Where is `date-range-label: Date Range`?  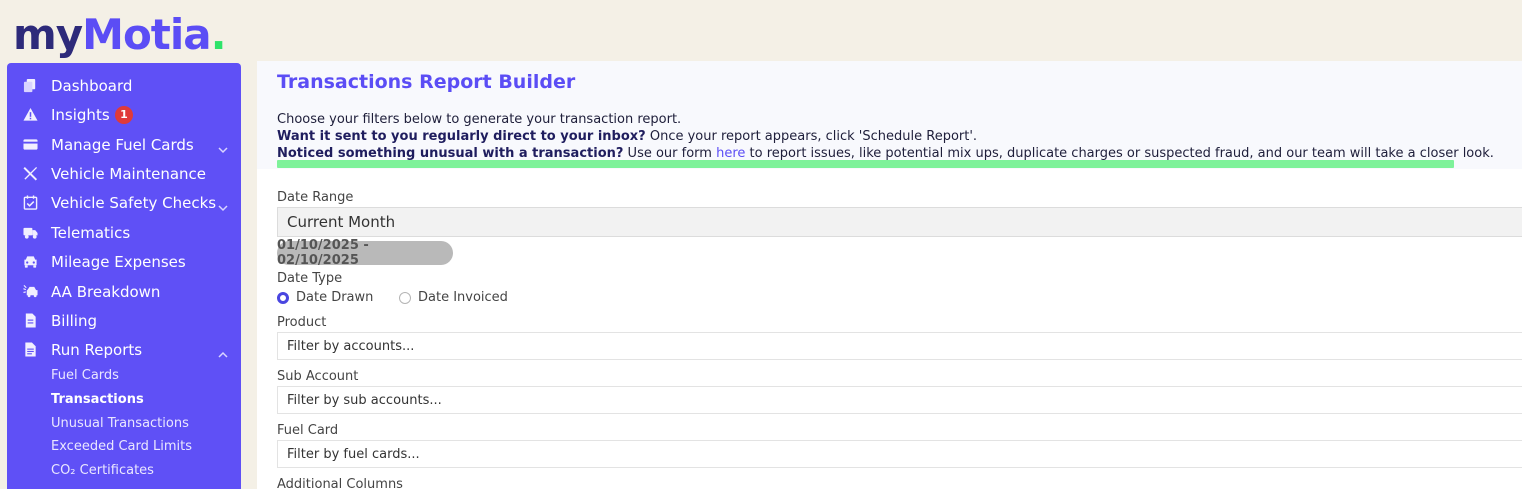
date-range-label: Date Range is located at coordinates (315, 197).